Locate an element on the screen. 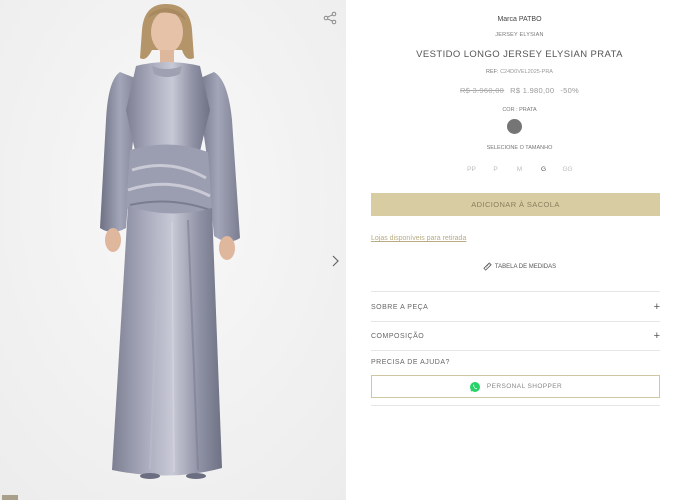  size-option-p: P is located at coordinates (496, 169).